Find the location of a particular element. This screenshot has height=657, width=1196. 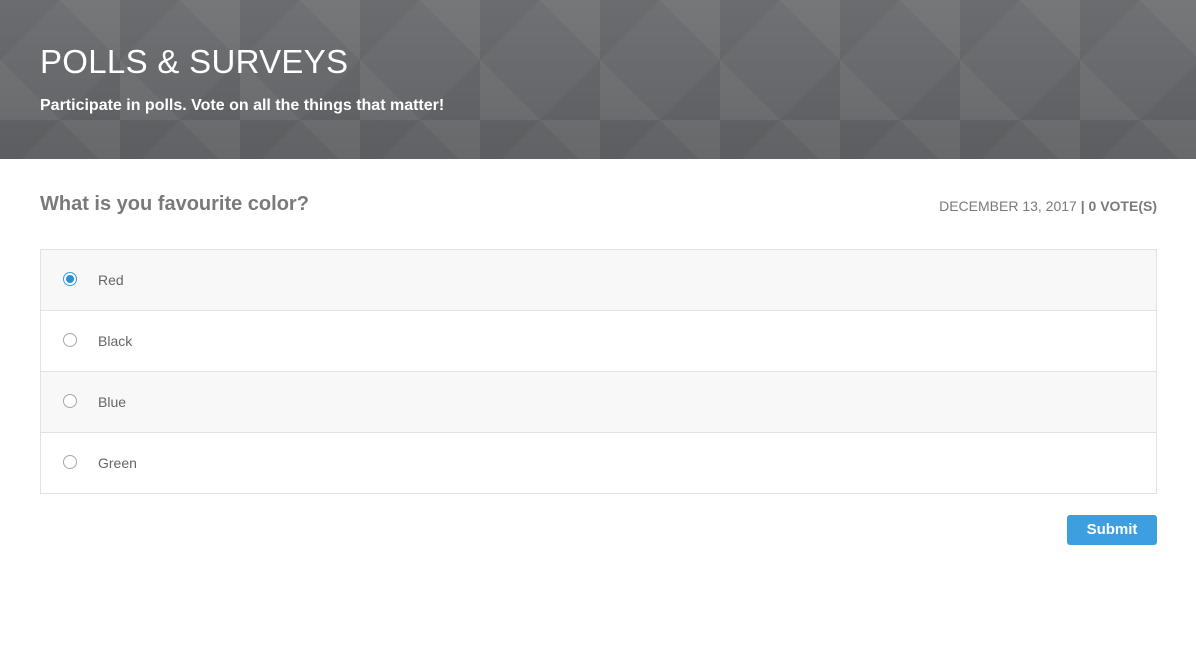

option-label: Black is located at coordinates (115, 341).